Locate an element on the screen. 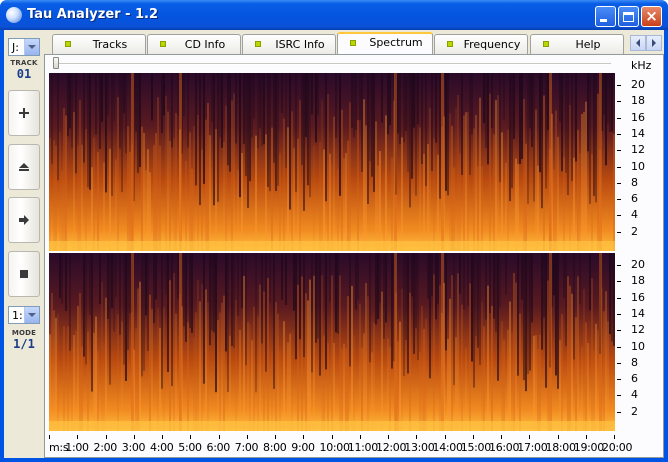 Image resolution: width=668 pixels, height=462 pixels. mode-dropdown-button is located at coordinates (31, 315).